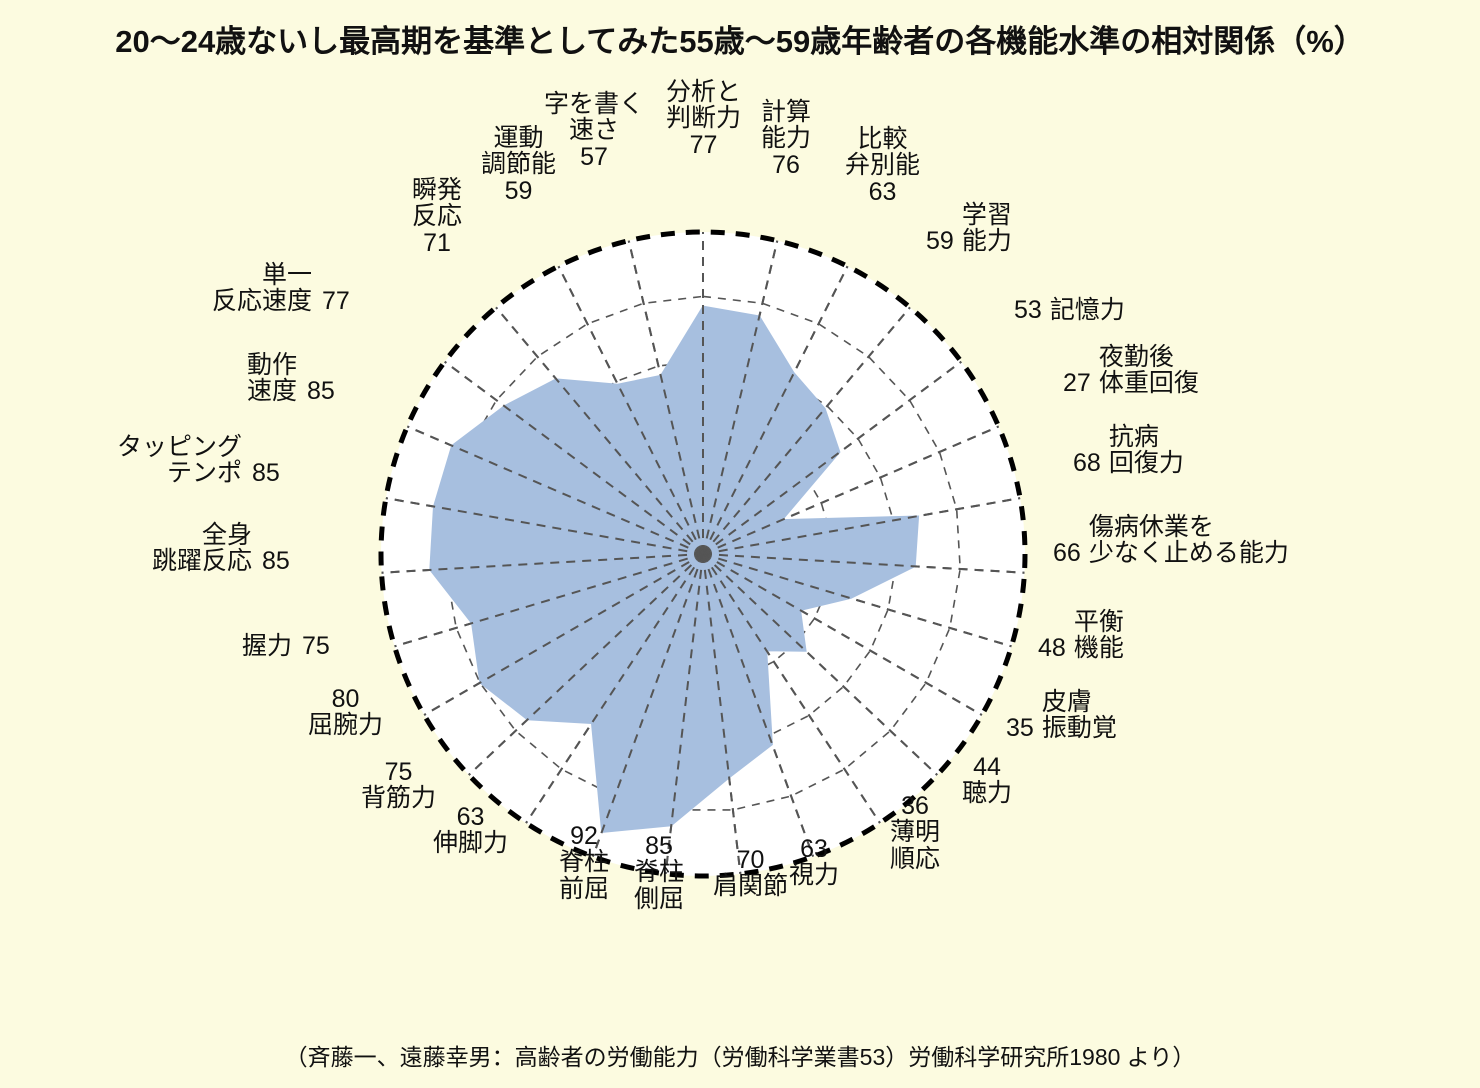 The height and width of the screenshot is (1088, 1480). What do you see at coordinates (1077, 383) in the screenshot?
I see `radar-axis-label-value: 27` at bounding box center [1077, 383].